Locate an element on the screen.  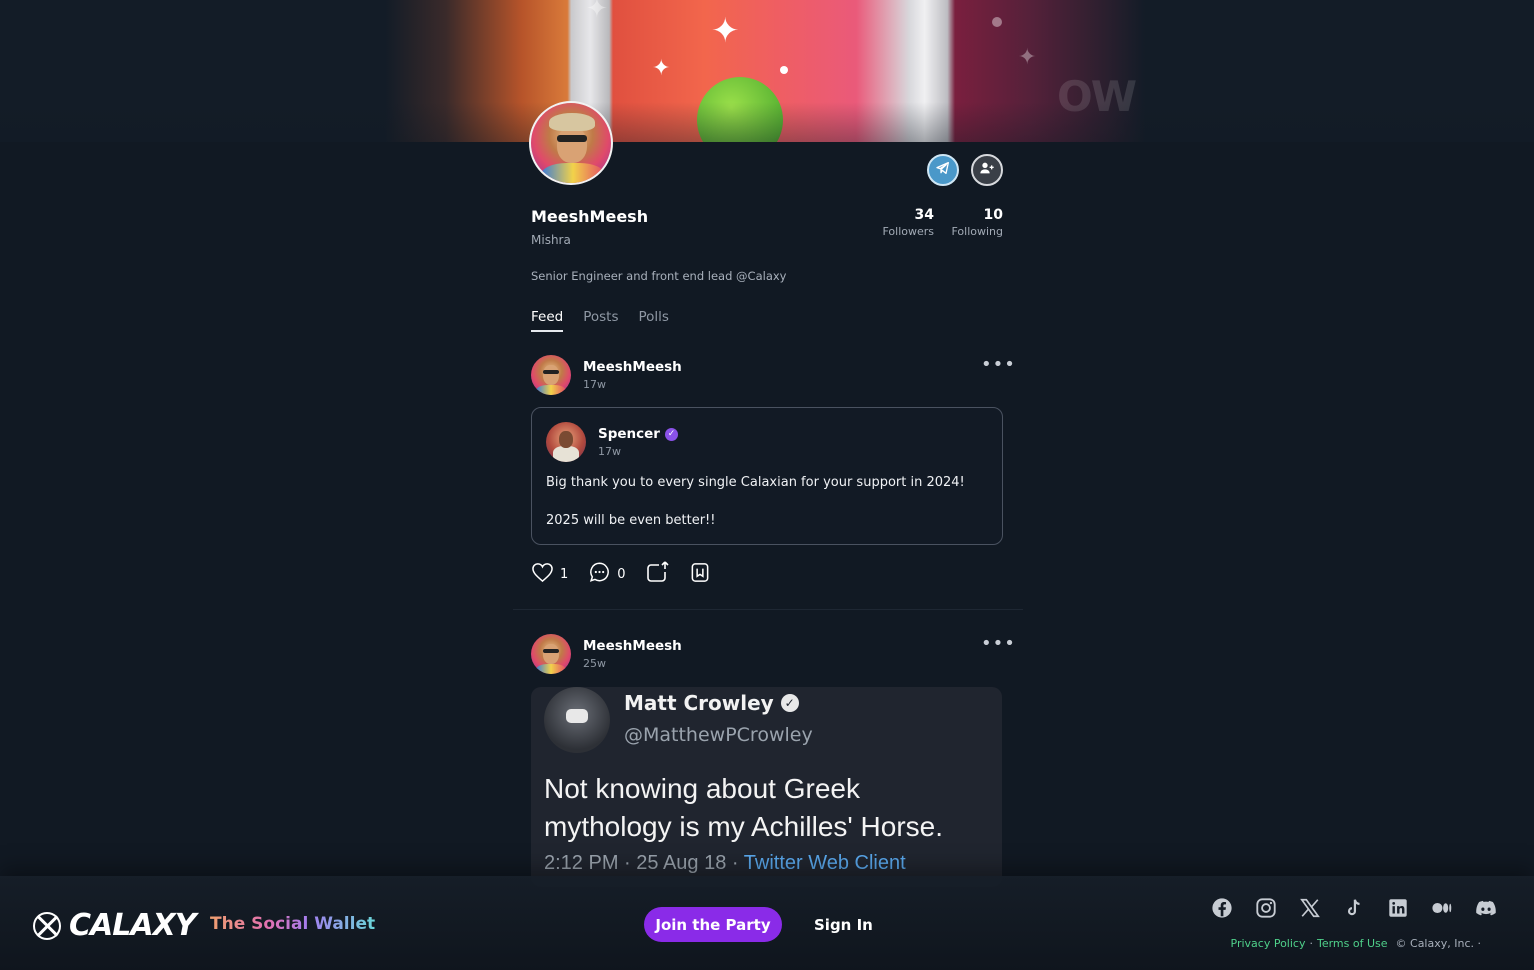
add-user-icon is located at coordinates (987, 170).